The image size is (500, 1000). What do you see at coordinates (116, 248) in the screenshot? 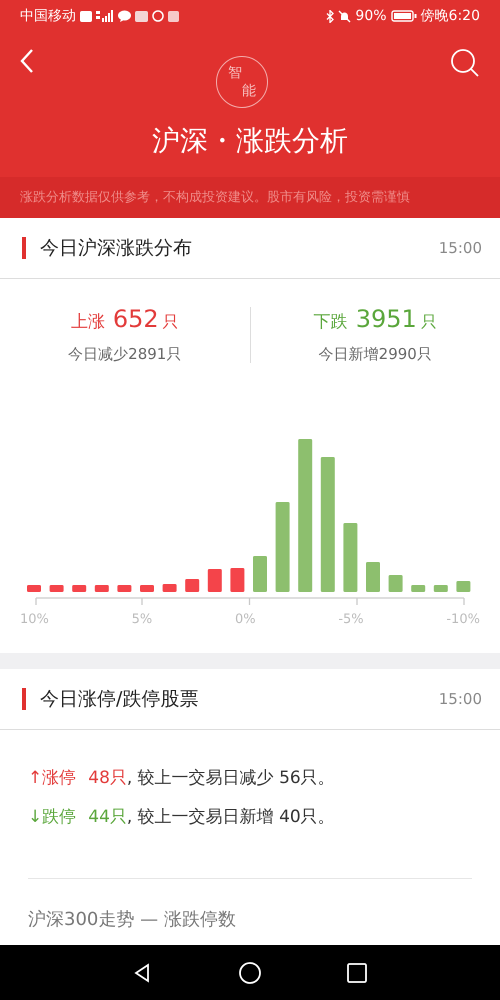
I see `section-title: 今日沪深涨跌分布` at bounding box center [116, 248].